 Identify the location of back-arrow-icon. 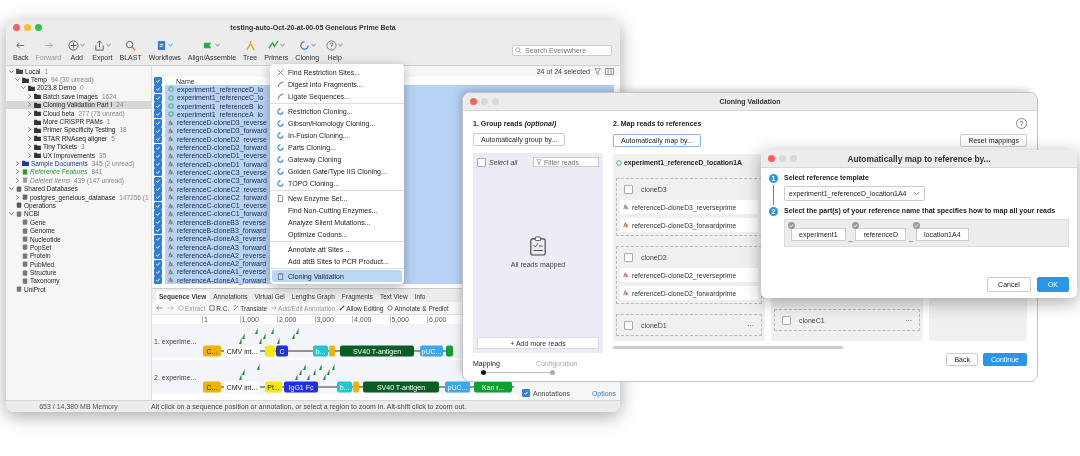
(159, 308).